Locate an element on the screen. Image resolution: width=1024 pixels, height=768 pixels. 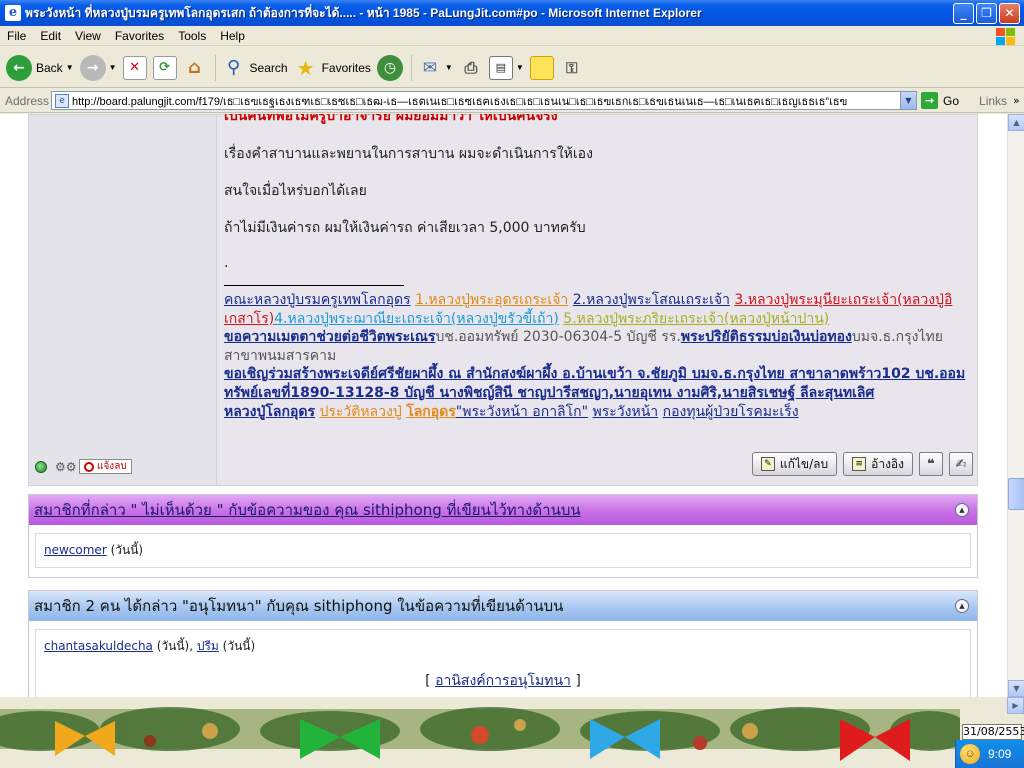
post-status-tools: ⚙⚙ แจ้งลบ is located at coordinates (83, 466).